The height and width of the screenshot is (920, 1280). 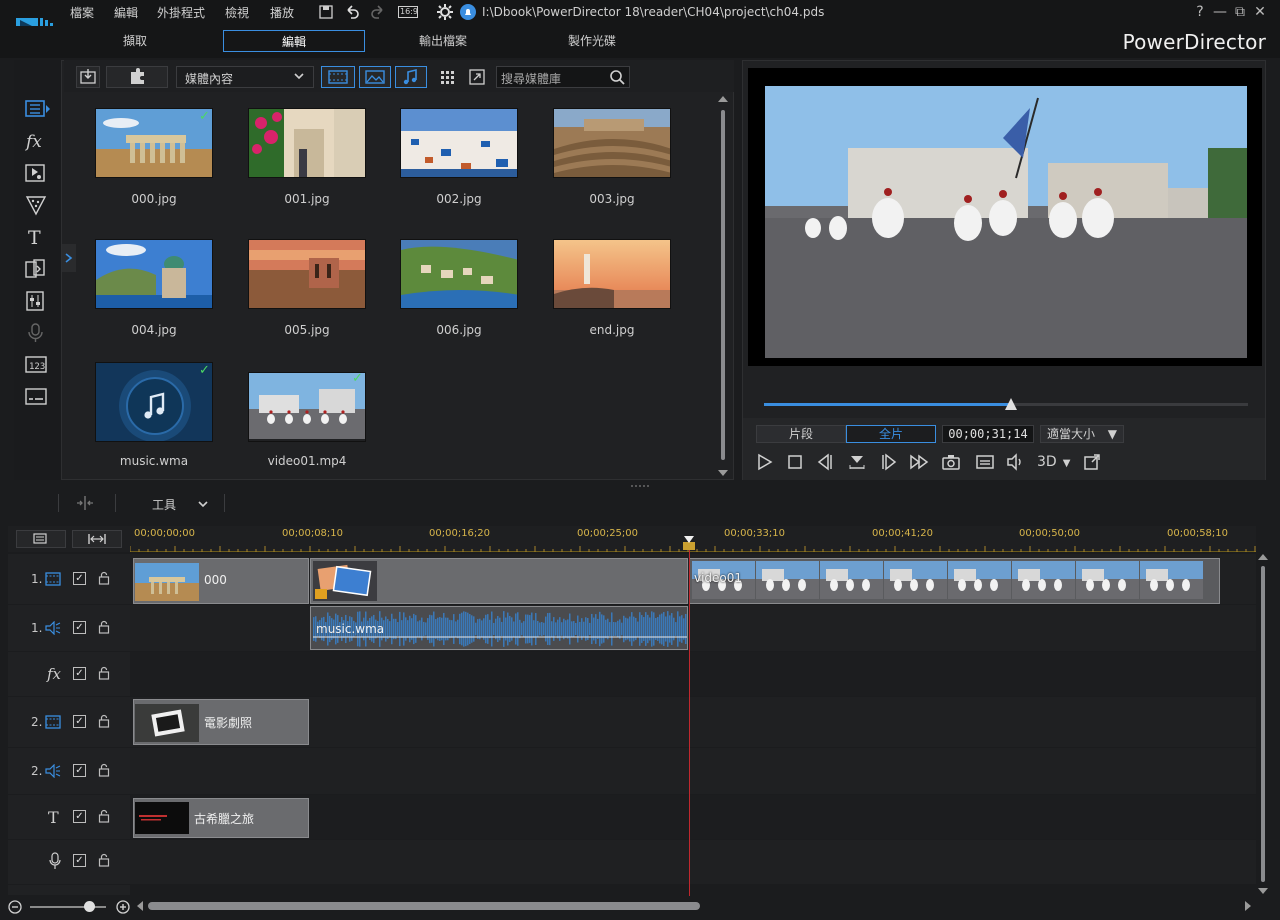 What do you see at coordinates (1082, 434) in the screenshot?
I see `zoom-fit-select: 適當大小 ▼` at bounding box center [1082, 434].